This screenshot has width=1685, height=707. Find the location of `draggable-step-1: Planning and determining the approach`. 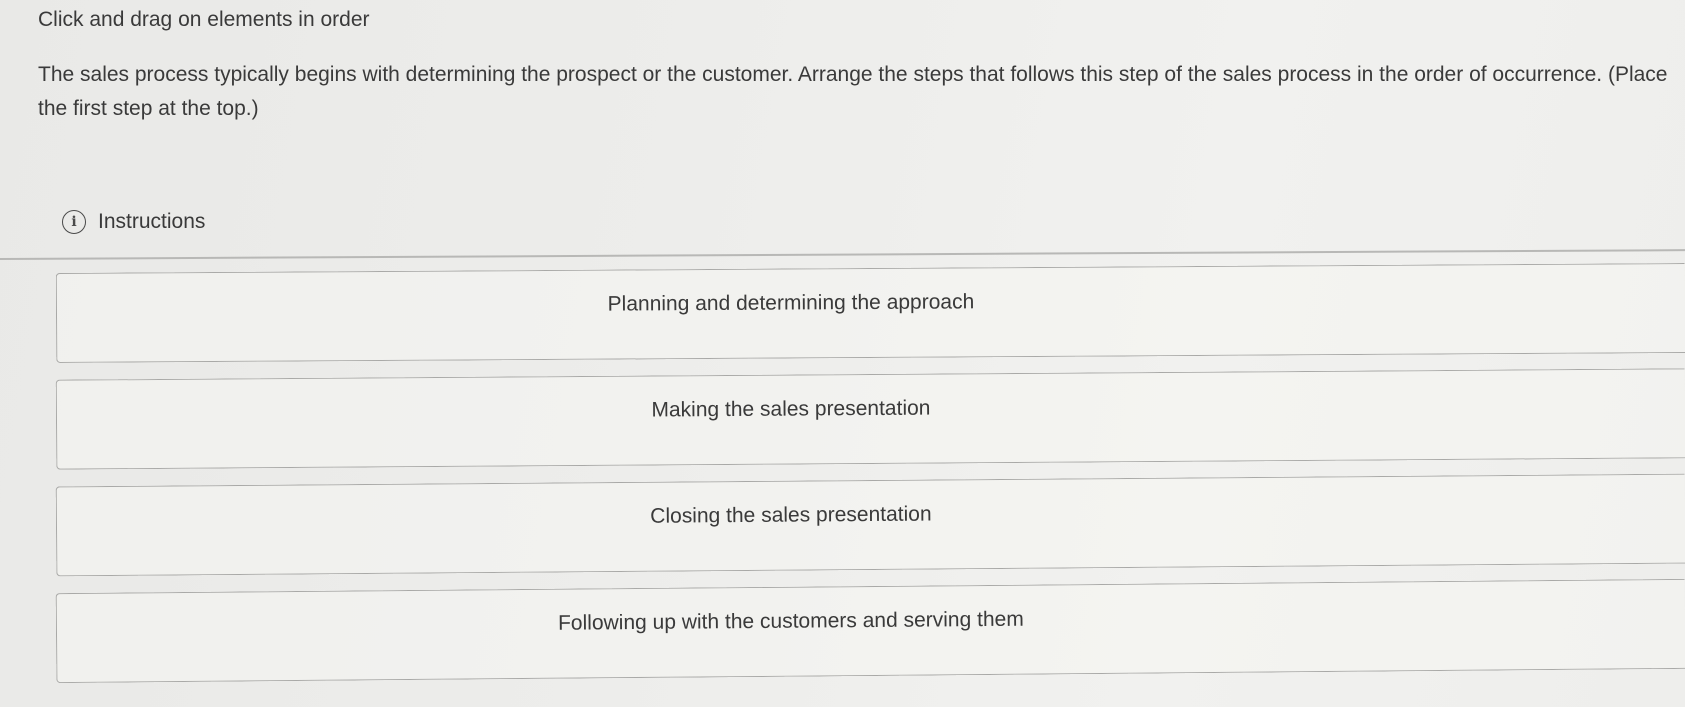

draggable-step-1: Planning and determining the approach is located at coordinates (870, 313).